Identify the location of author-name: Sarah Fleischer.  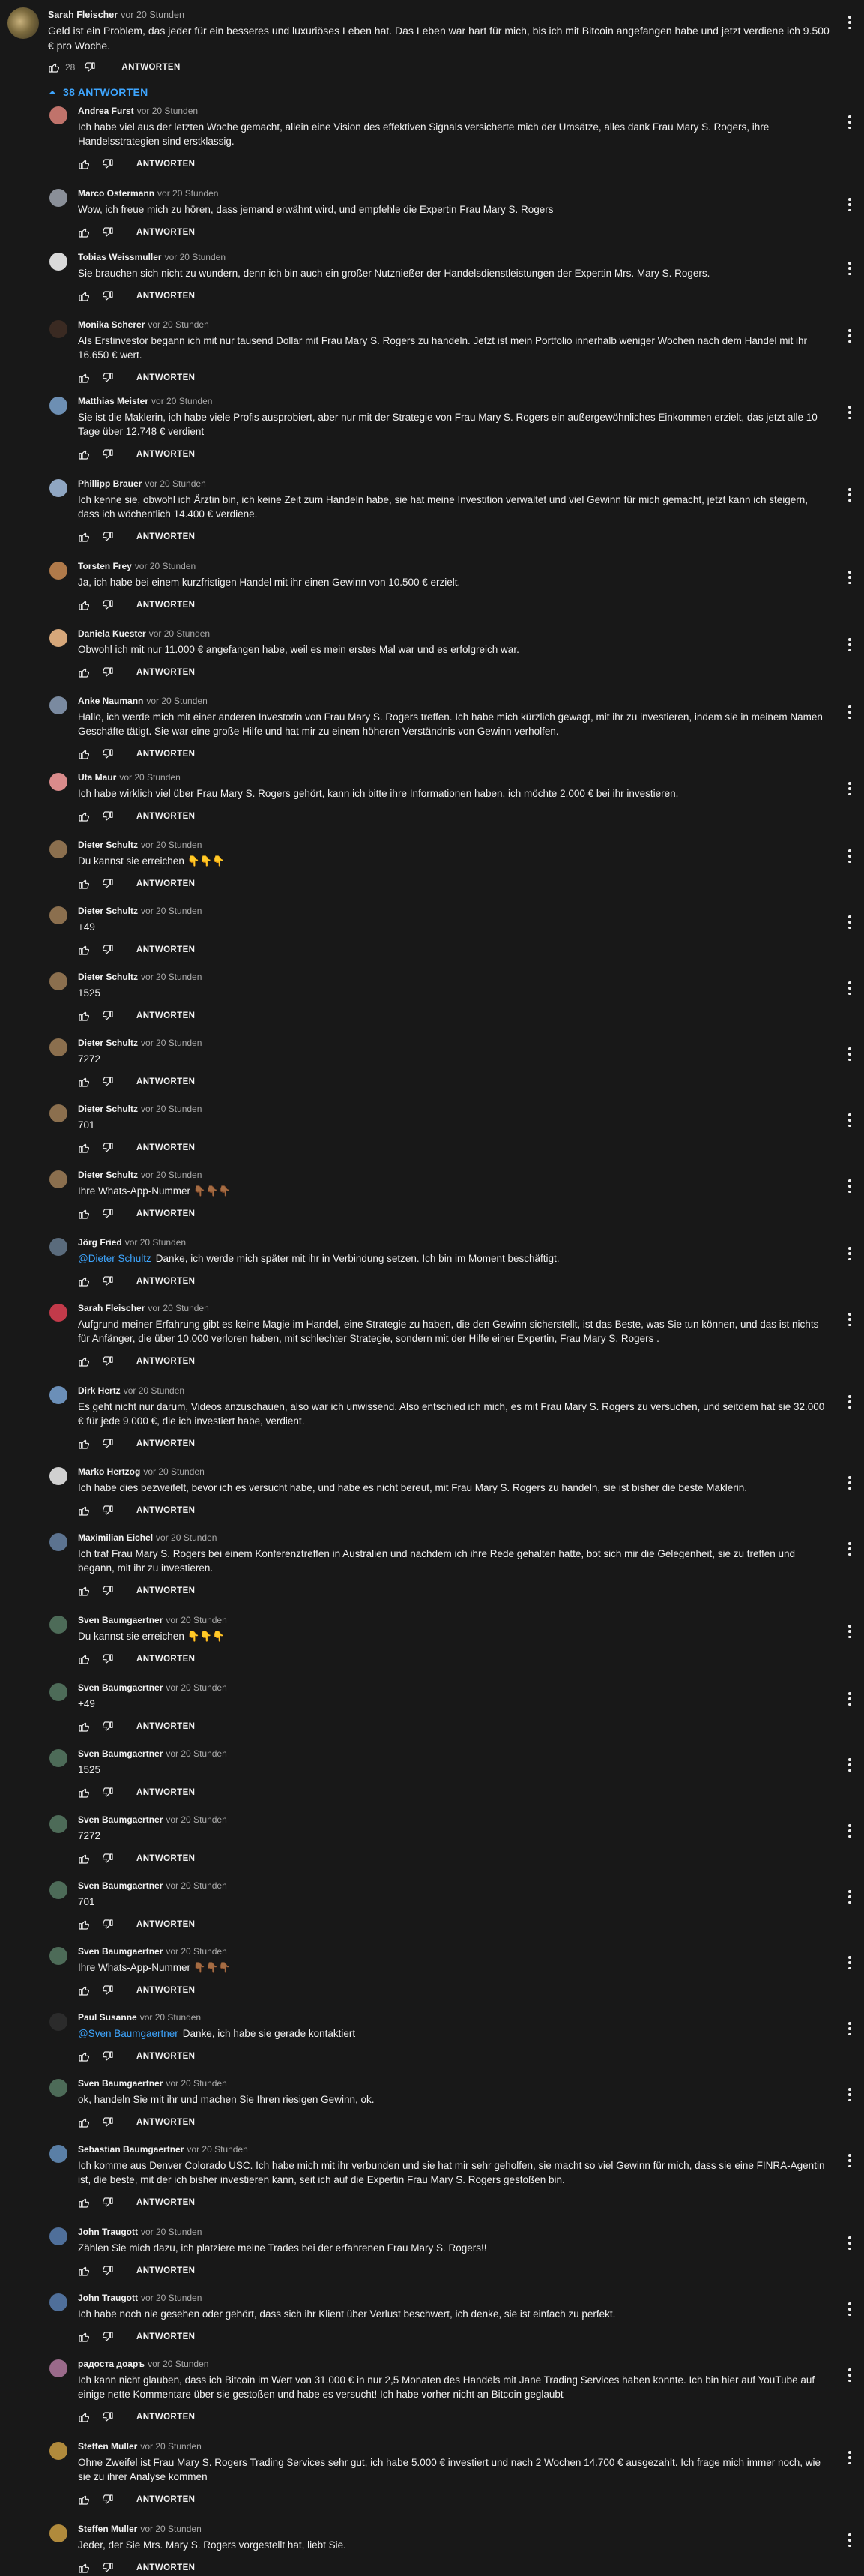
(111, 1308).